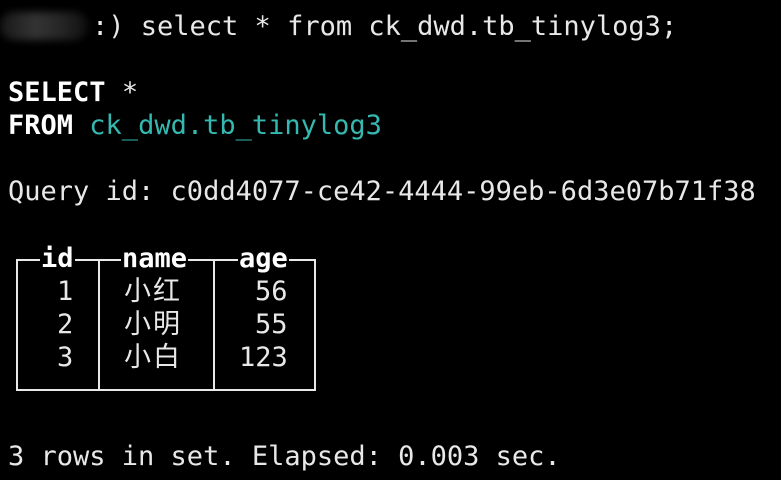 The height and width of the screenshot is (480, 781). What do you see at coordinates (235, 125) in the screenshot?
I see `table-name: ck_dwd.tb_tinylog3` at bounding box center [235, 125].